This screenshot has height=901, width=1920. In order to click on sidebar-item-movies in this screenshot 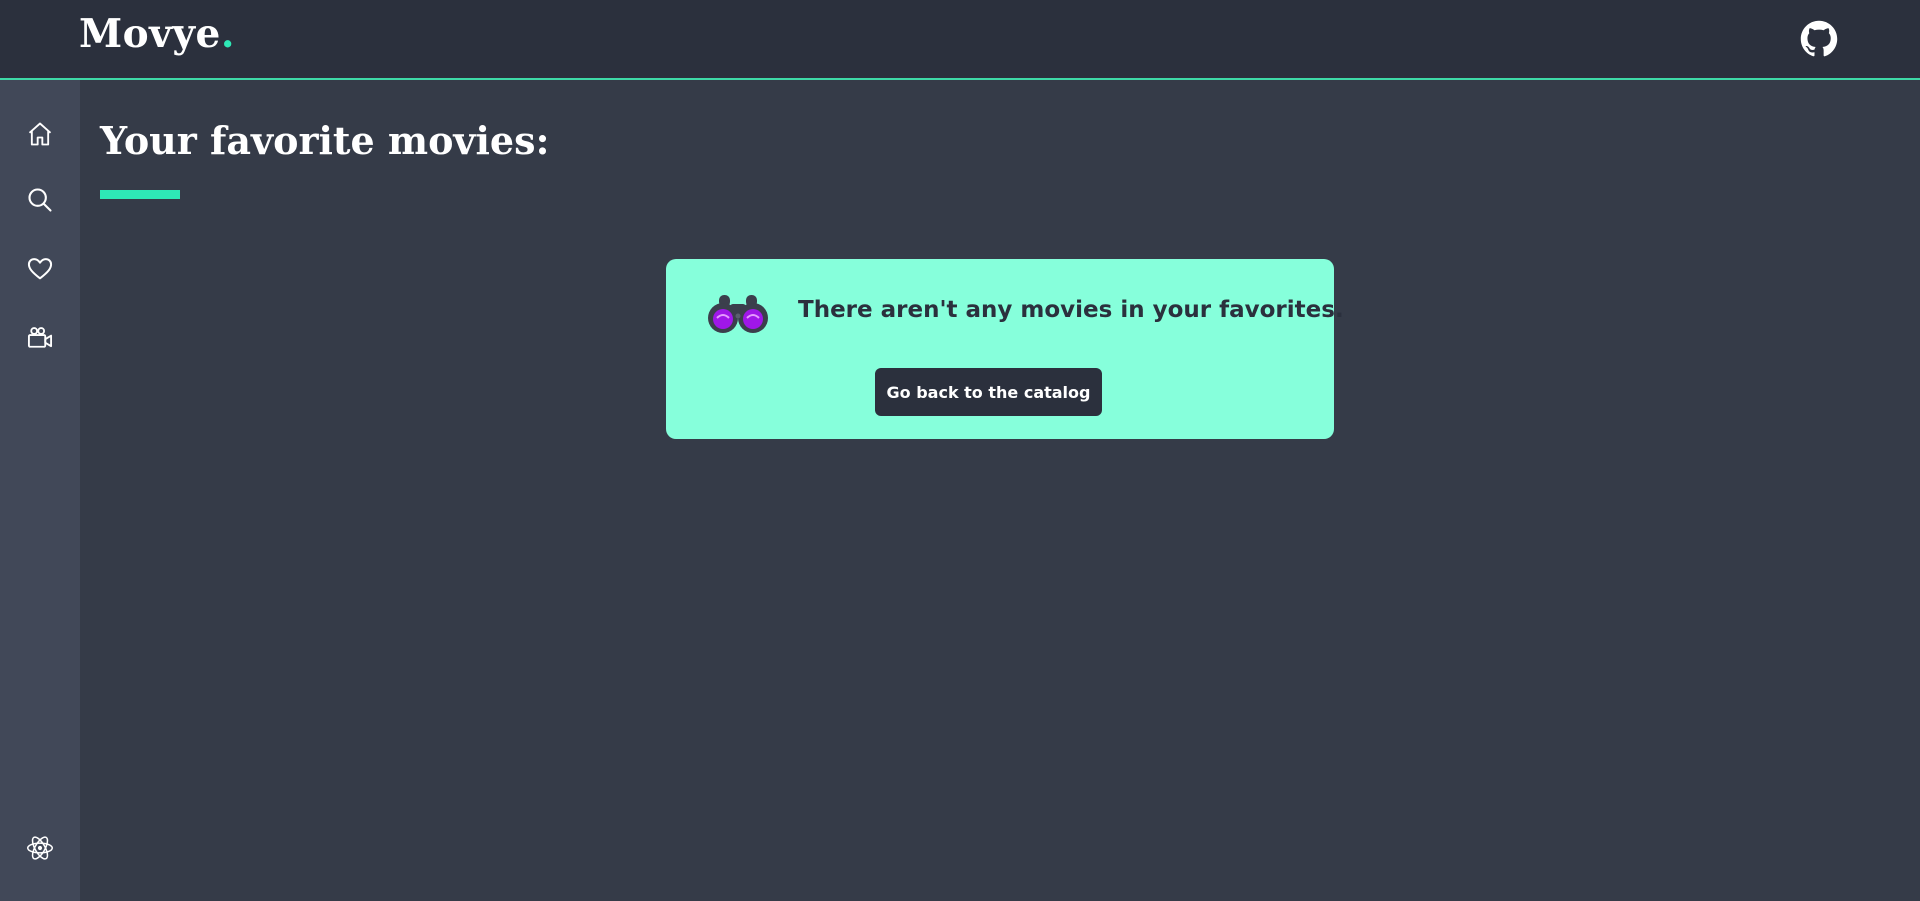, I will do `click(40, 338)`.